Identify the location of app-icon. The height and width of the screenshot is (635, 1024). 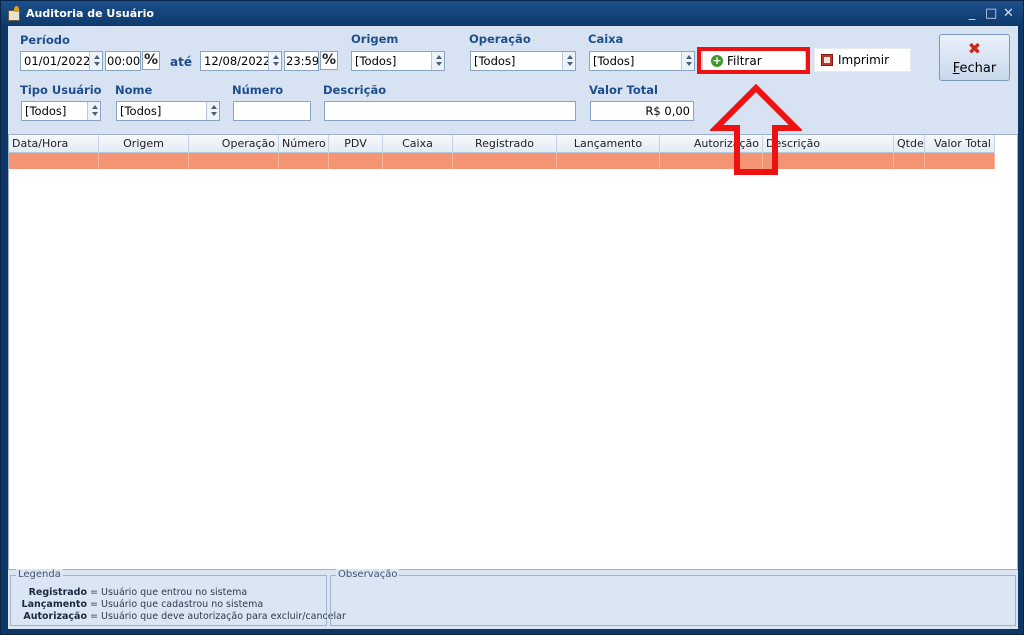
(14, 13).